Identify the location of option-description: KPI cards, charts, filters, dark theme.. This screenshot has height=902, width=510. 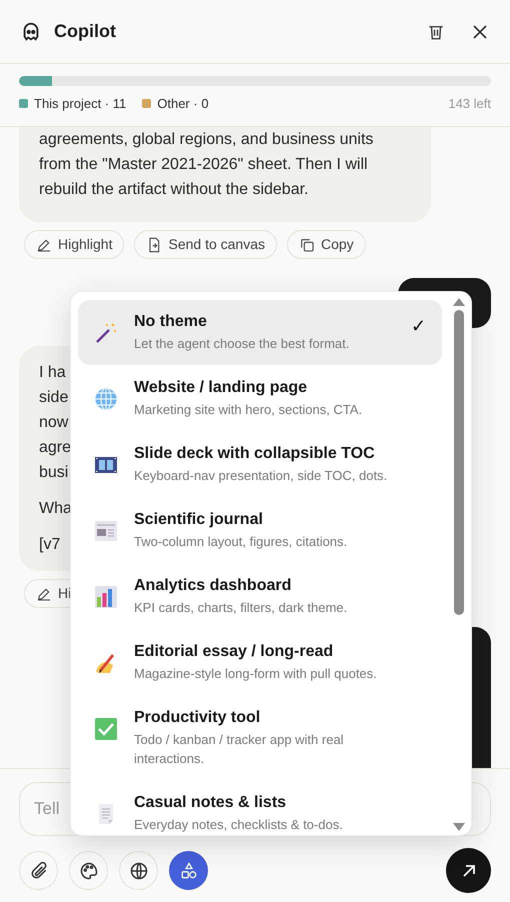
(241, 608).